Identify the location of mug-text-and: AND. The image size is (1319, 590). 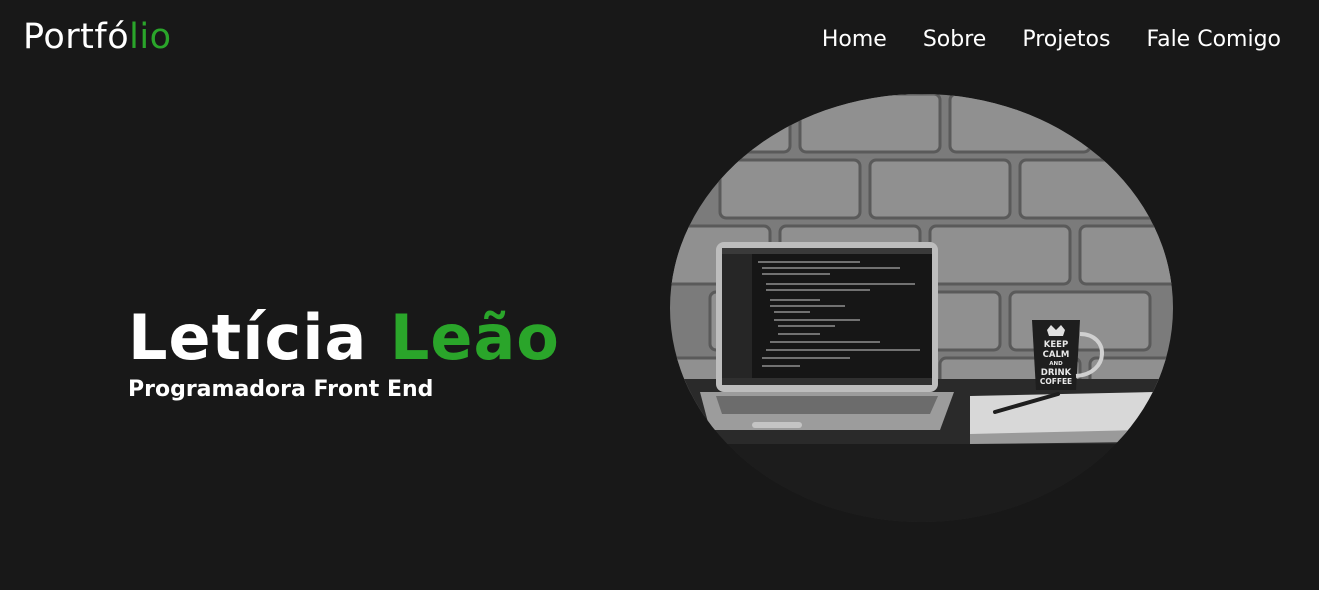
(1056, 364).